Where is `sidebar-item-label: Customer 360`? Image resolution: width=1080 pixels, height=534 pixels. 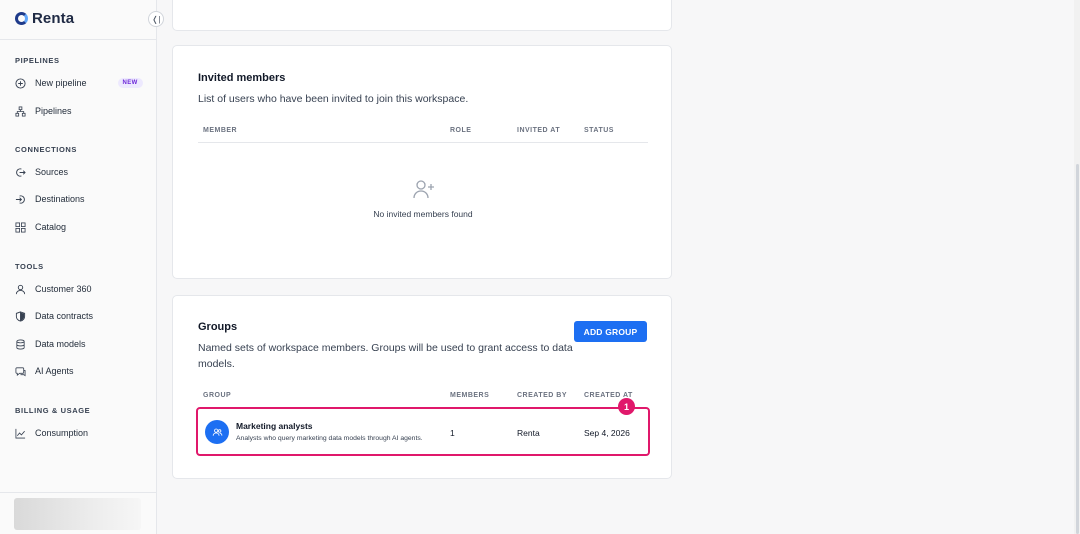
sidebar-item-label: Customer 360 is located at coordinates (63, 289).